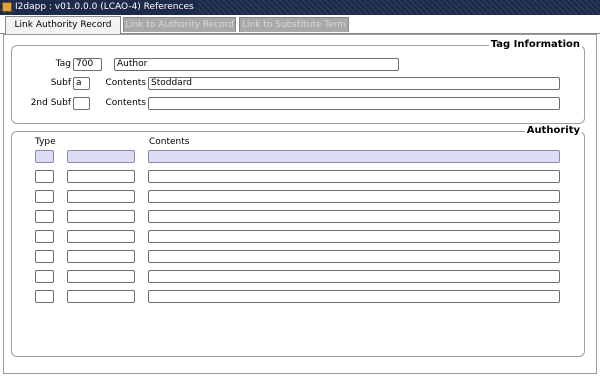 This screenshot has height=377, width=600. Describe the element at coordinates (294, 24) in the screenshot. I see `tab-link-to-substitute-term: Link to Substitute Term` at that location.